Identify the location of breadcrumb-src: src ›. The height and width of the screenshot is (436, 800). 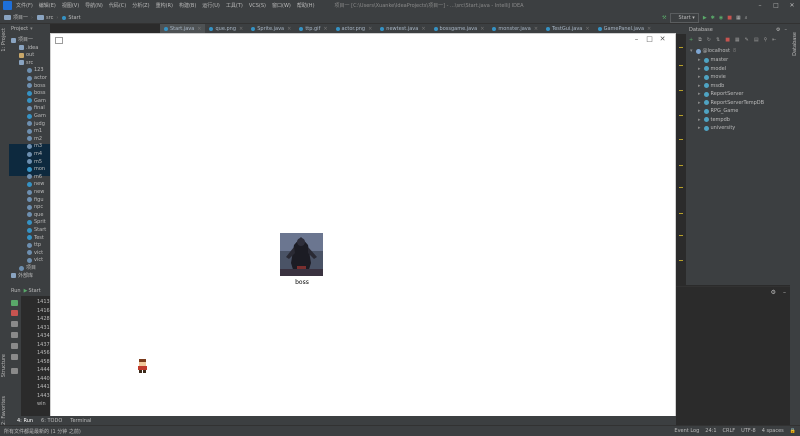
(47, 18).